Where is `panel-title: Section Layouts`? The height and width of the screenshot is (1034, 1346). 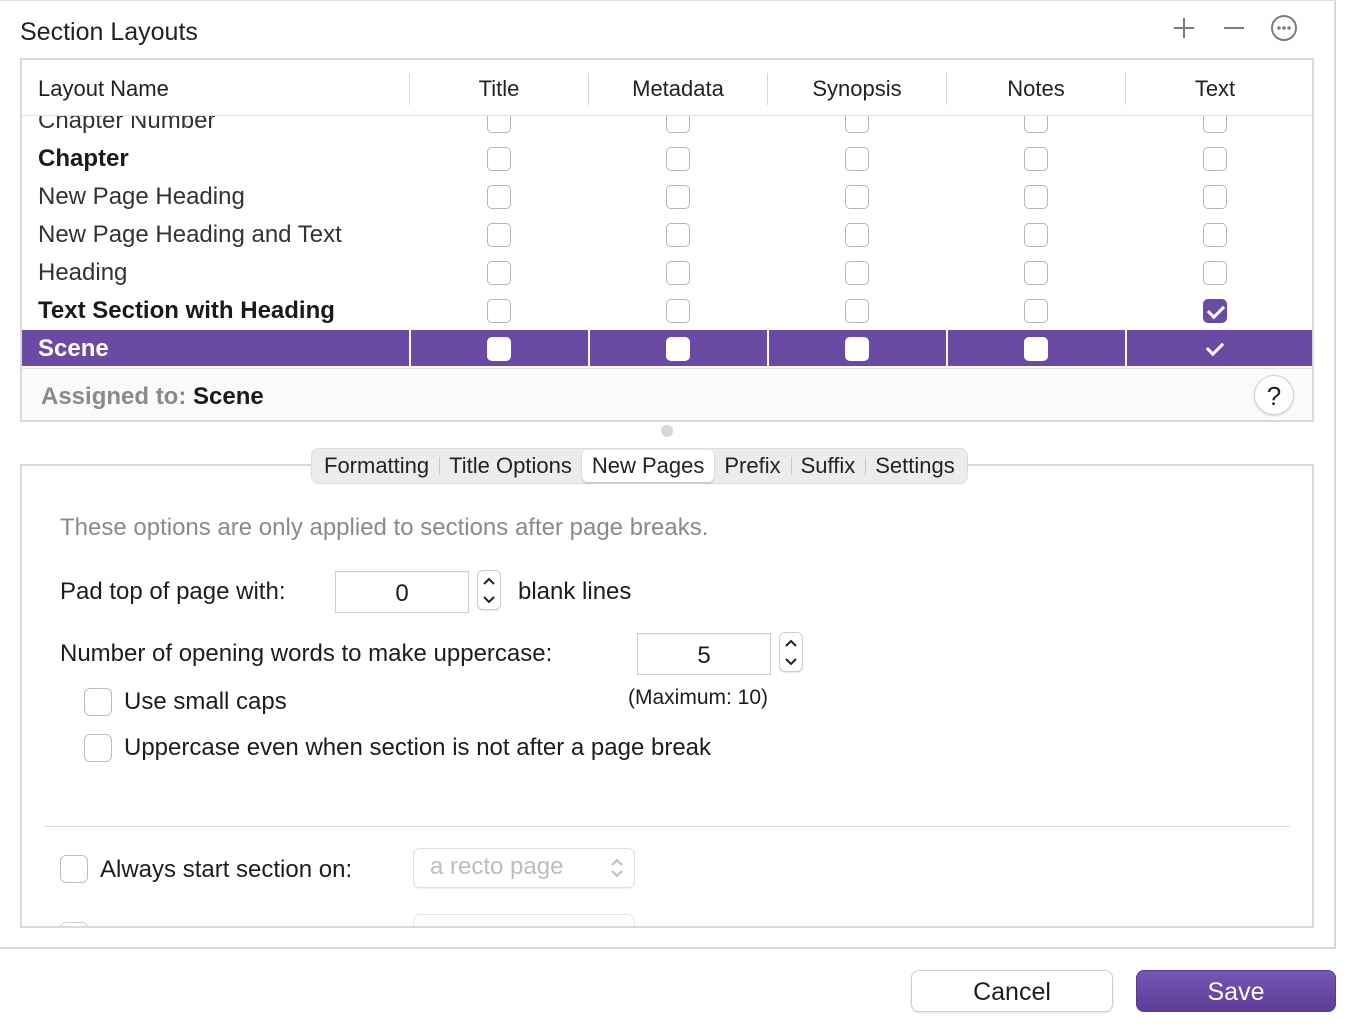 panel-title: Section Layouts is located at coordinates (109, 32).